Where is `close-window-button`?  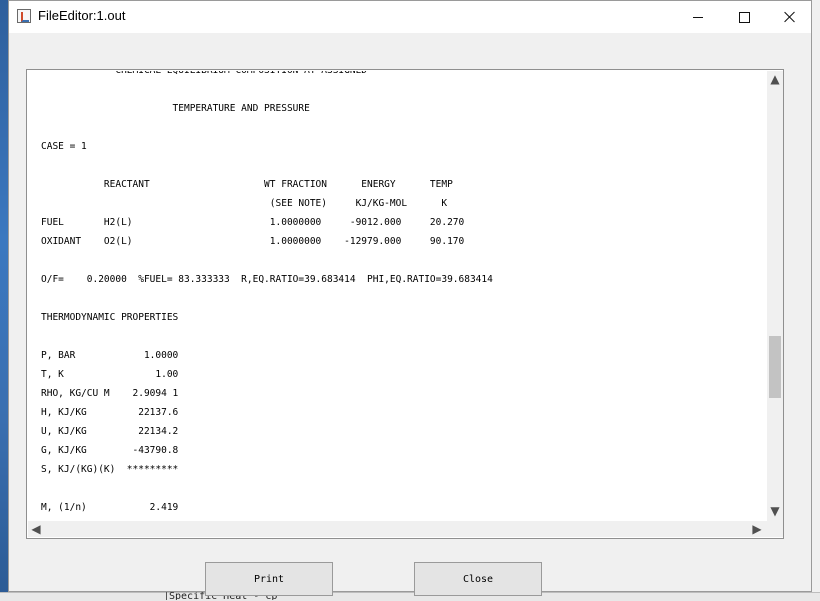
close-window-button is located at coordinates (790, 17).